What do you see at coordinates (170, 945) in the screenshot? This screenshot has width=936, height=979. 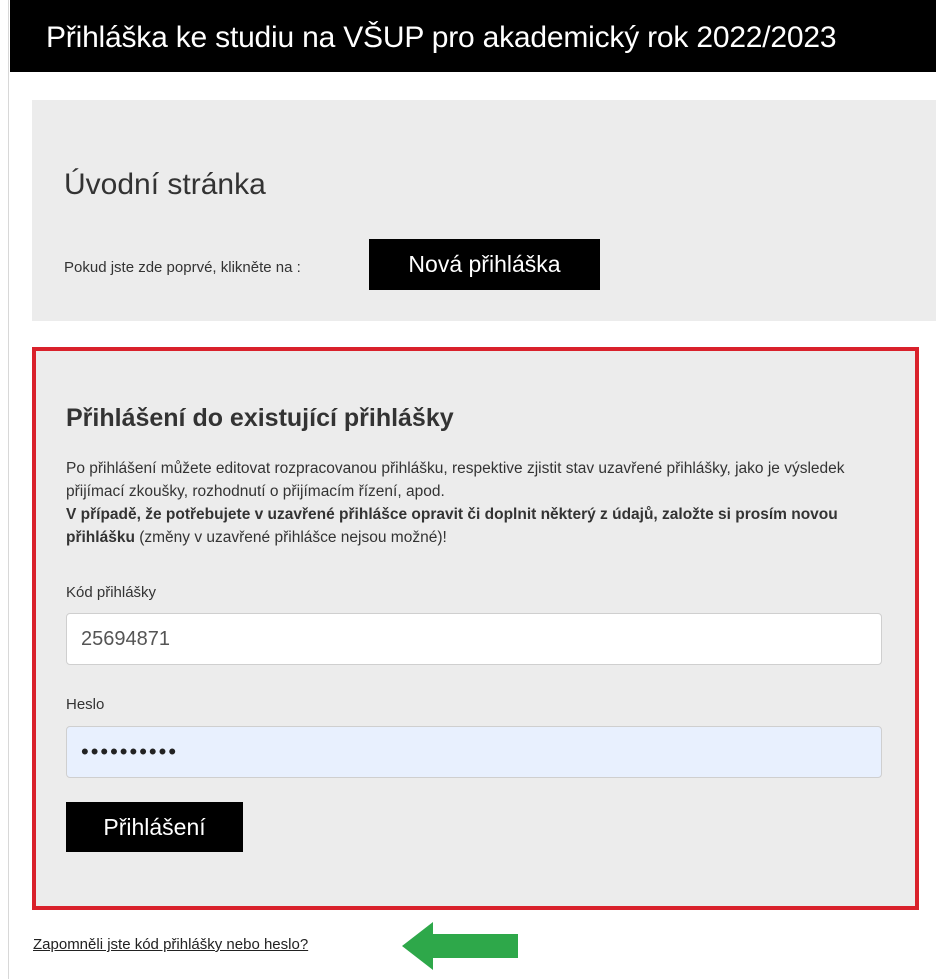 I see `forgot-credentials-link: Zapomněli jste kód přihlášky nebo heslo?` at bounding box center [170, 945].